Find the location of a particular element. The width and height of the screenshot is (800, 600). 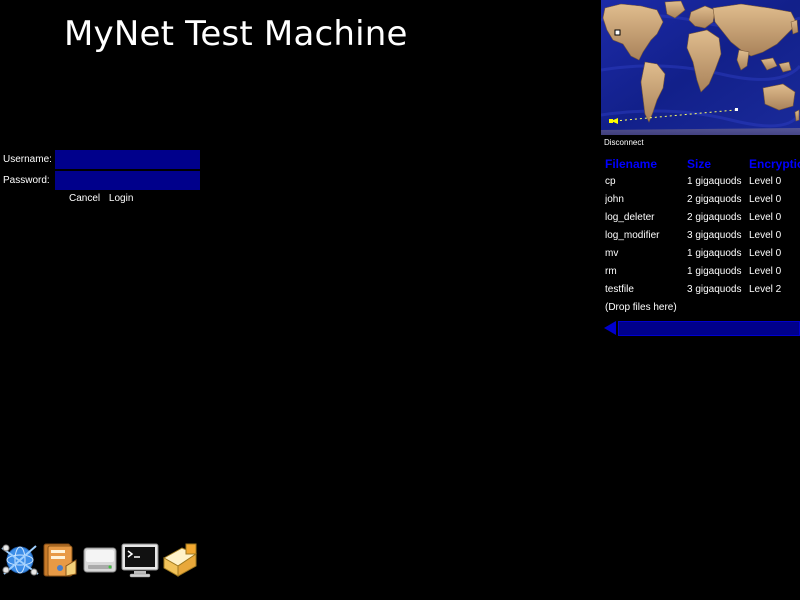

table-row: log_deleter 2 gigaquods Level 0 is located at coordinates (702, 217).